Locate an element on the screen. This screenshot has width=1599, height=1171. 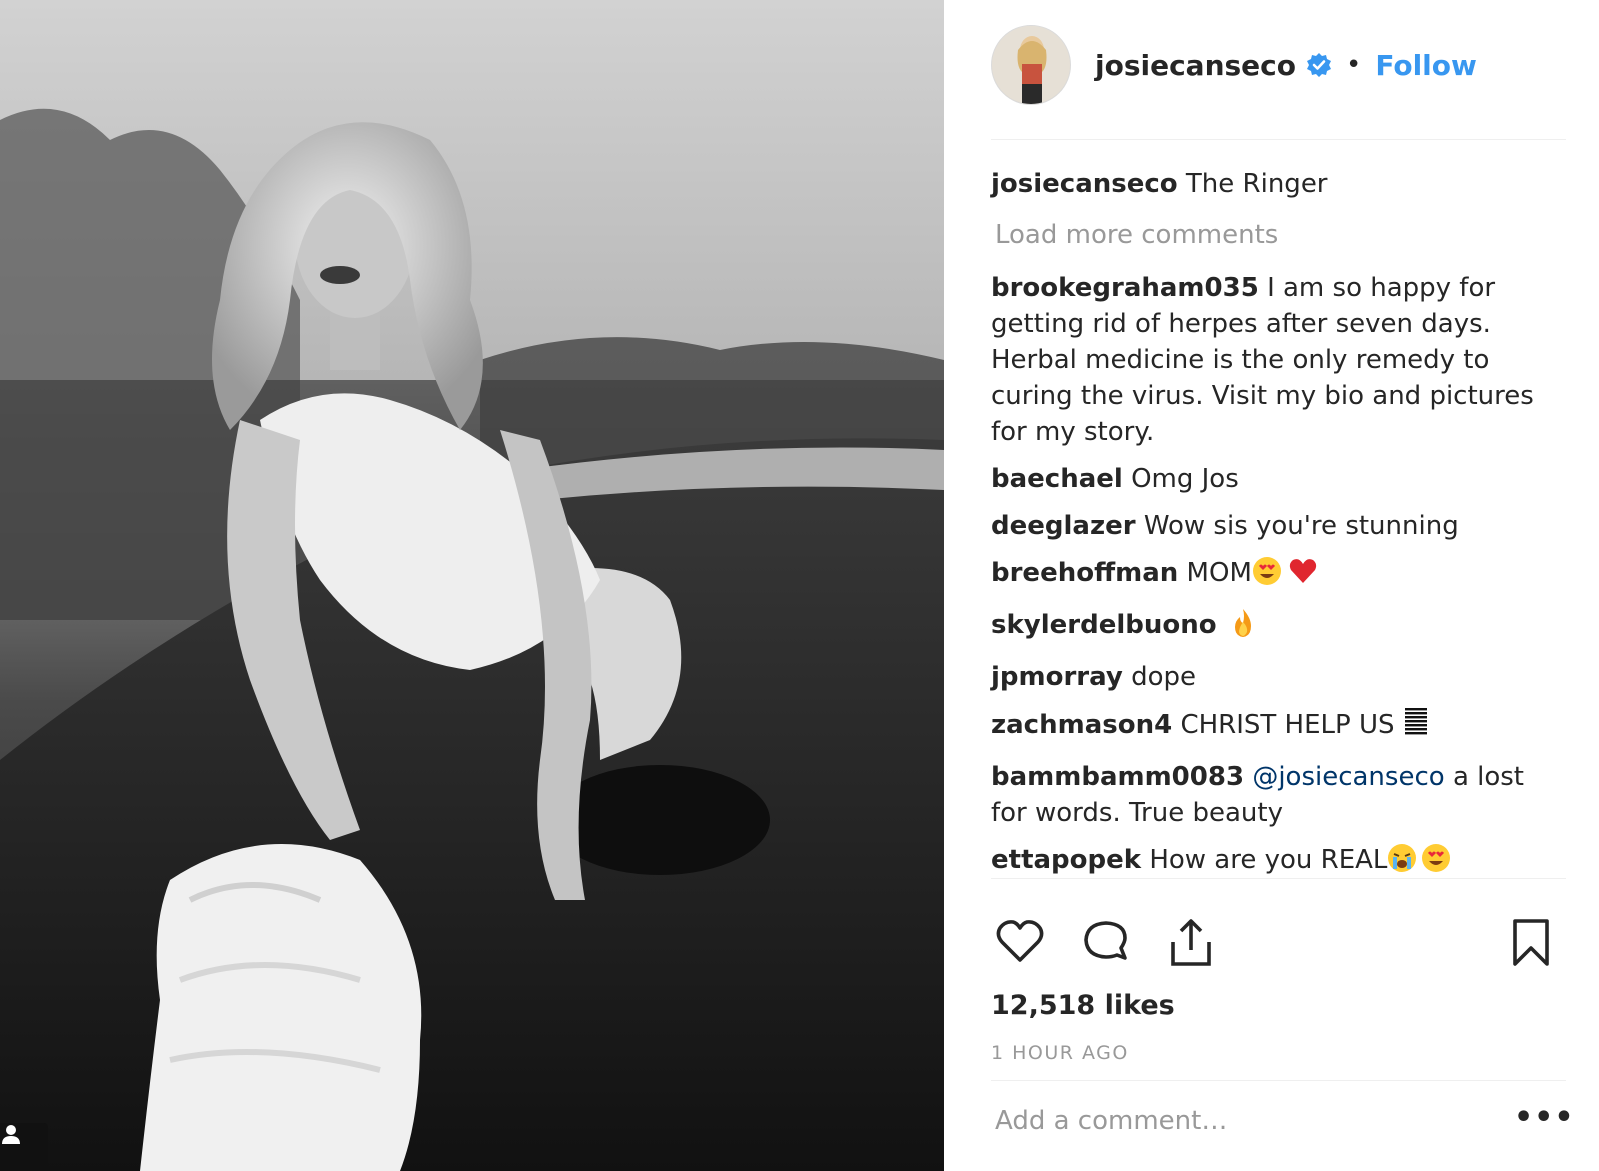
footer-divider is located at coordinates (1278, 1080).